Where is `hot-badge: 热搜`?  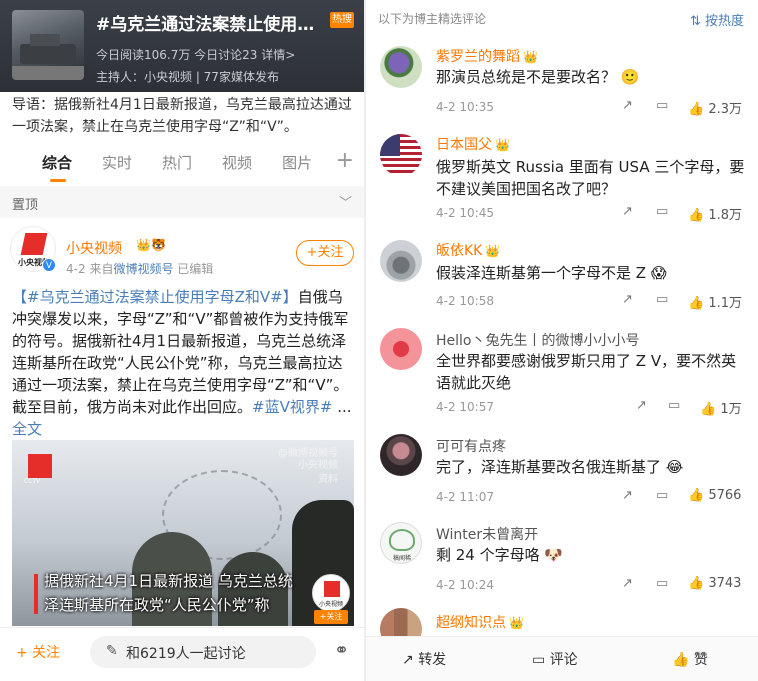
hot-badge: 热搜 is located at coordinates (342, 20).